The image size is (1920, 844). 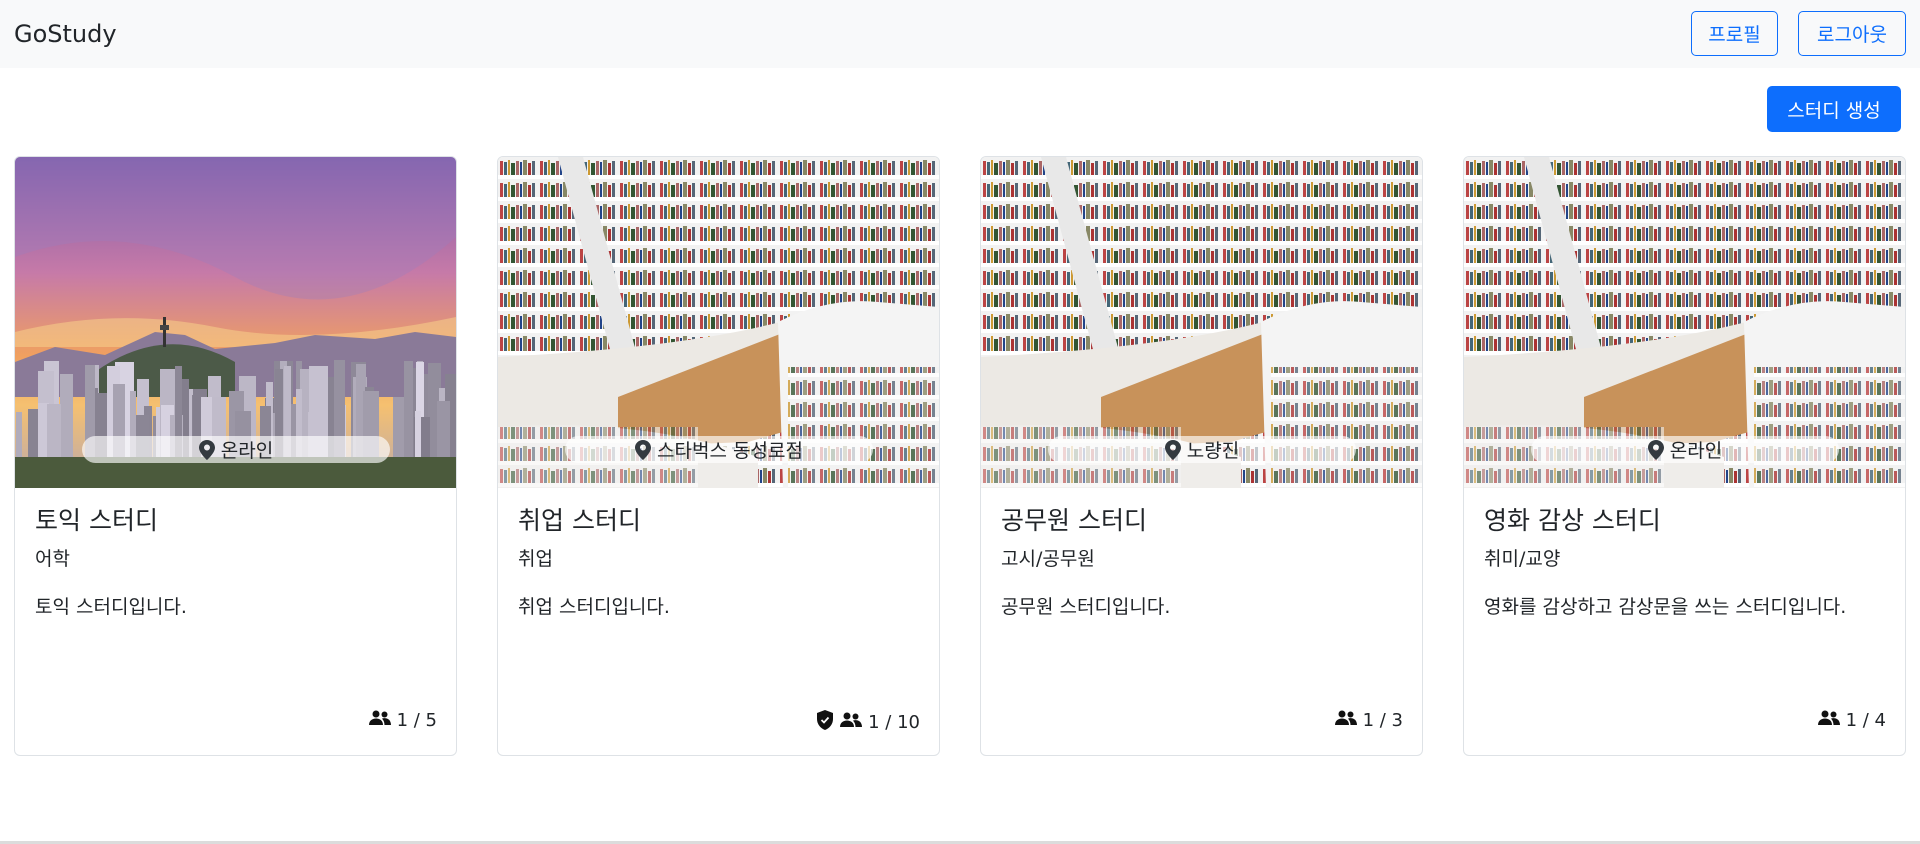 I want to click on verified-shield-icon, so click(x=828, y=723).